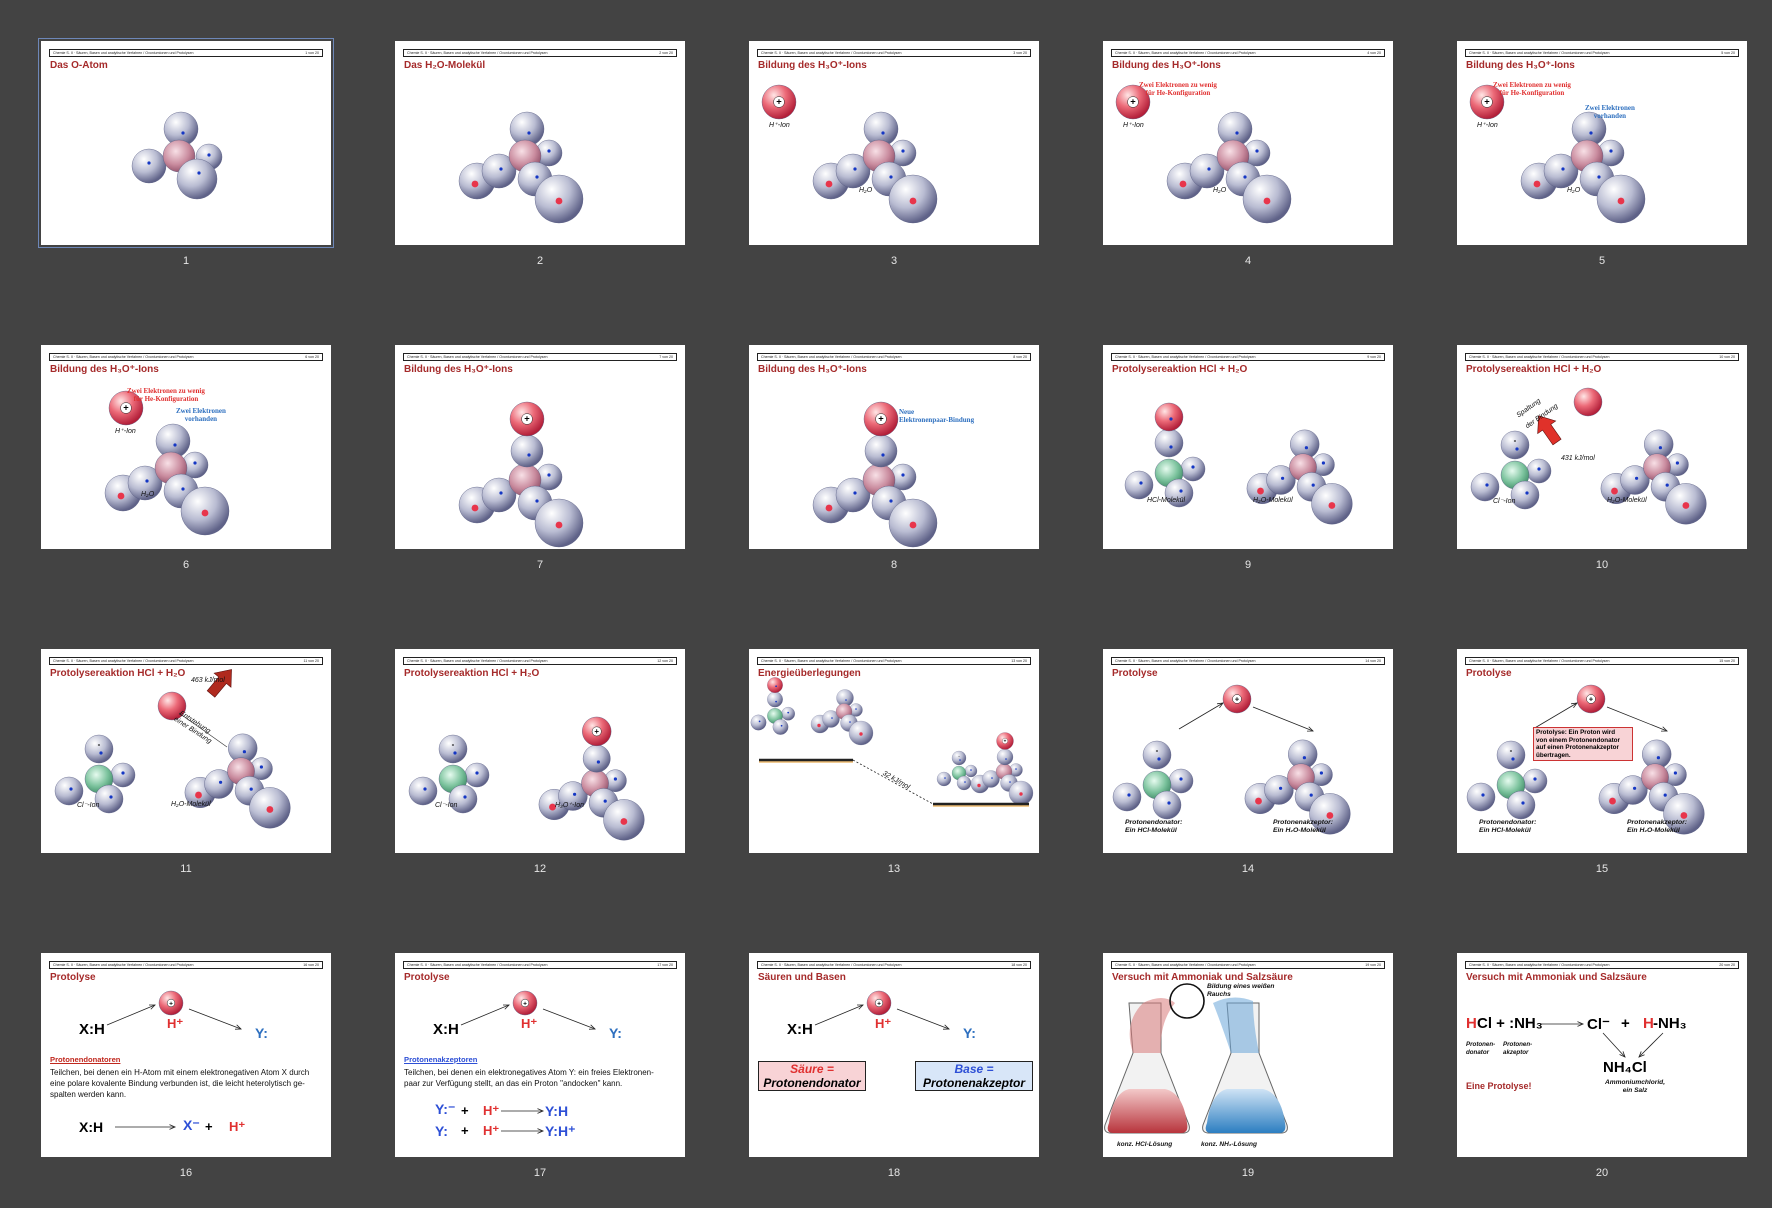 The image size is (1772, 1208). Describe the element at coordinates (1145, 1144) in the screenshot. I see `slide-label: konz. HCl-Lösung` at that location.